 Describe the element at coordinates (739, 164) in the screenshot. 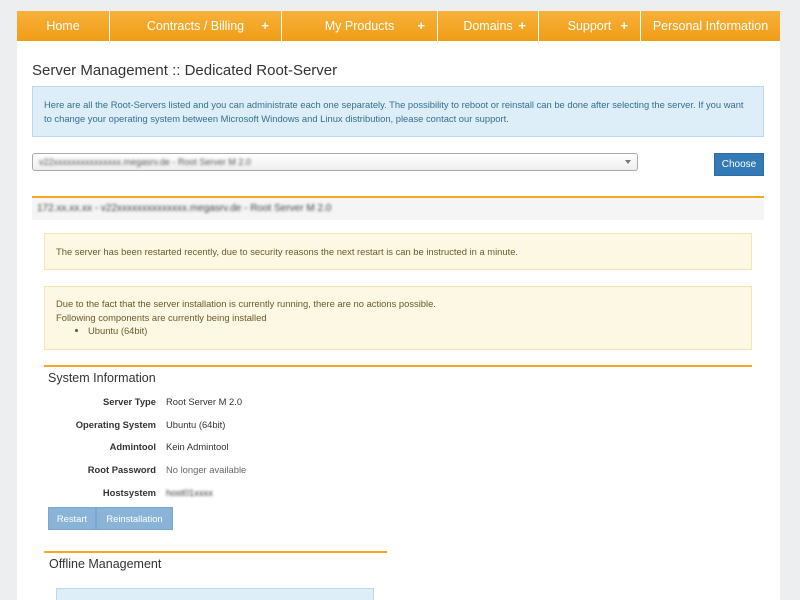

I see `choose-button: Choose` at that location.